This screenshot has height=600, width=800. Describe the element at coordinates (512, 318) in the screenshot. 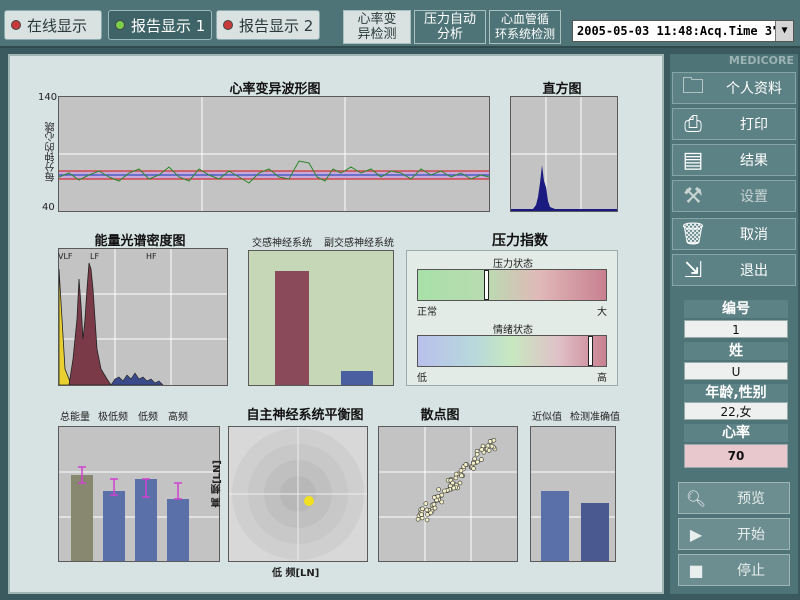

I see `stress-index-panel: 压力状态 正常 大 情绪状态 低 高` at that location.